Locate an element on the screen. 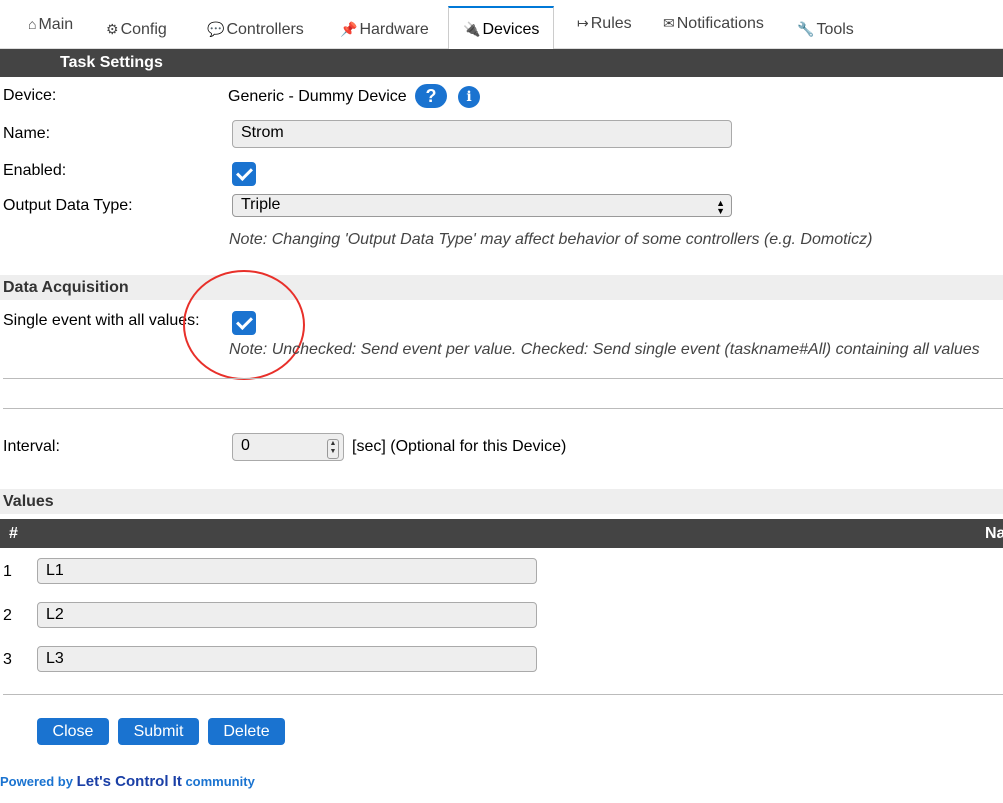 This screenshot has width=1003, height=803. value-row-number: 1 is located at coordinates (7, 571).